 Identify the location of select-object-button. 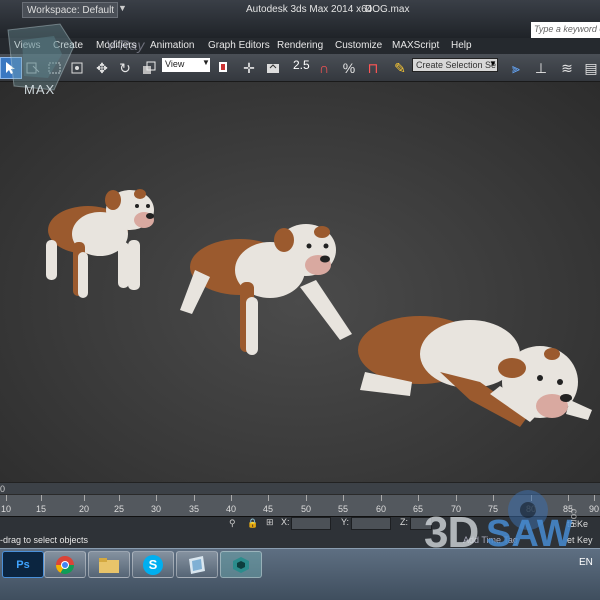
(11, 68).